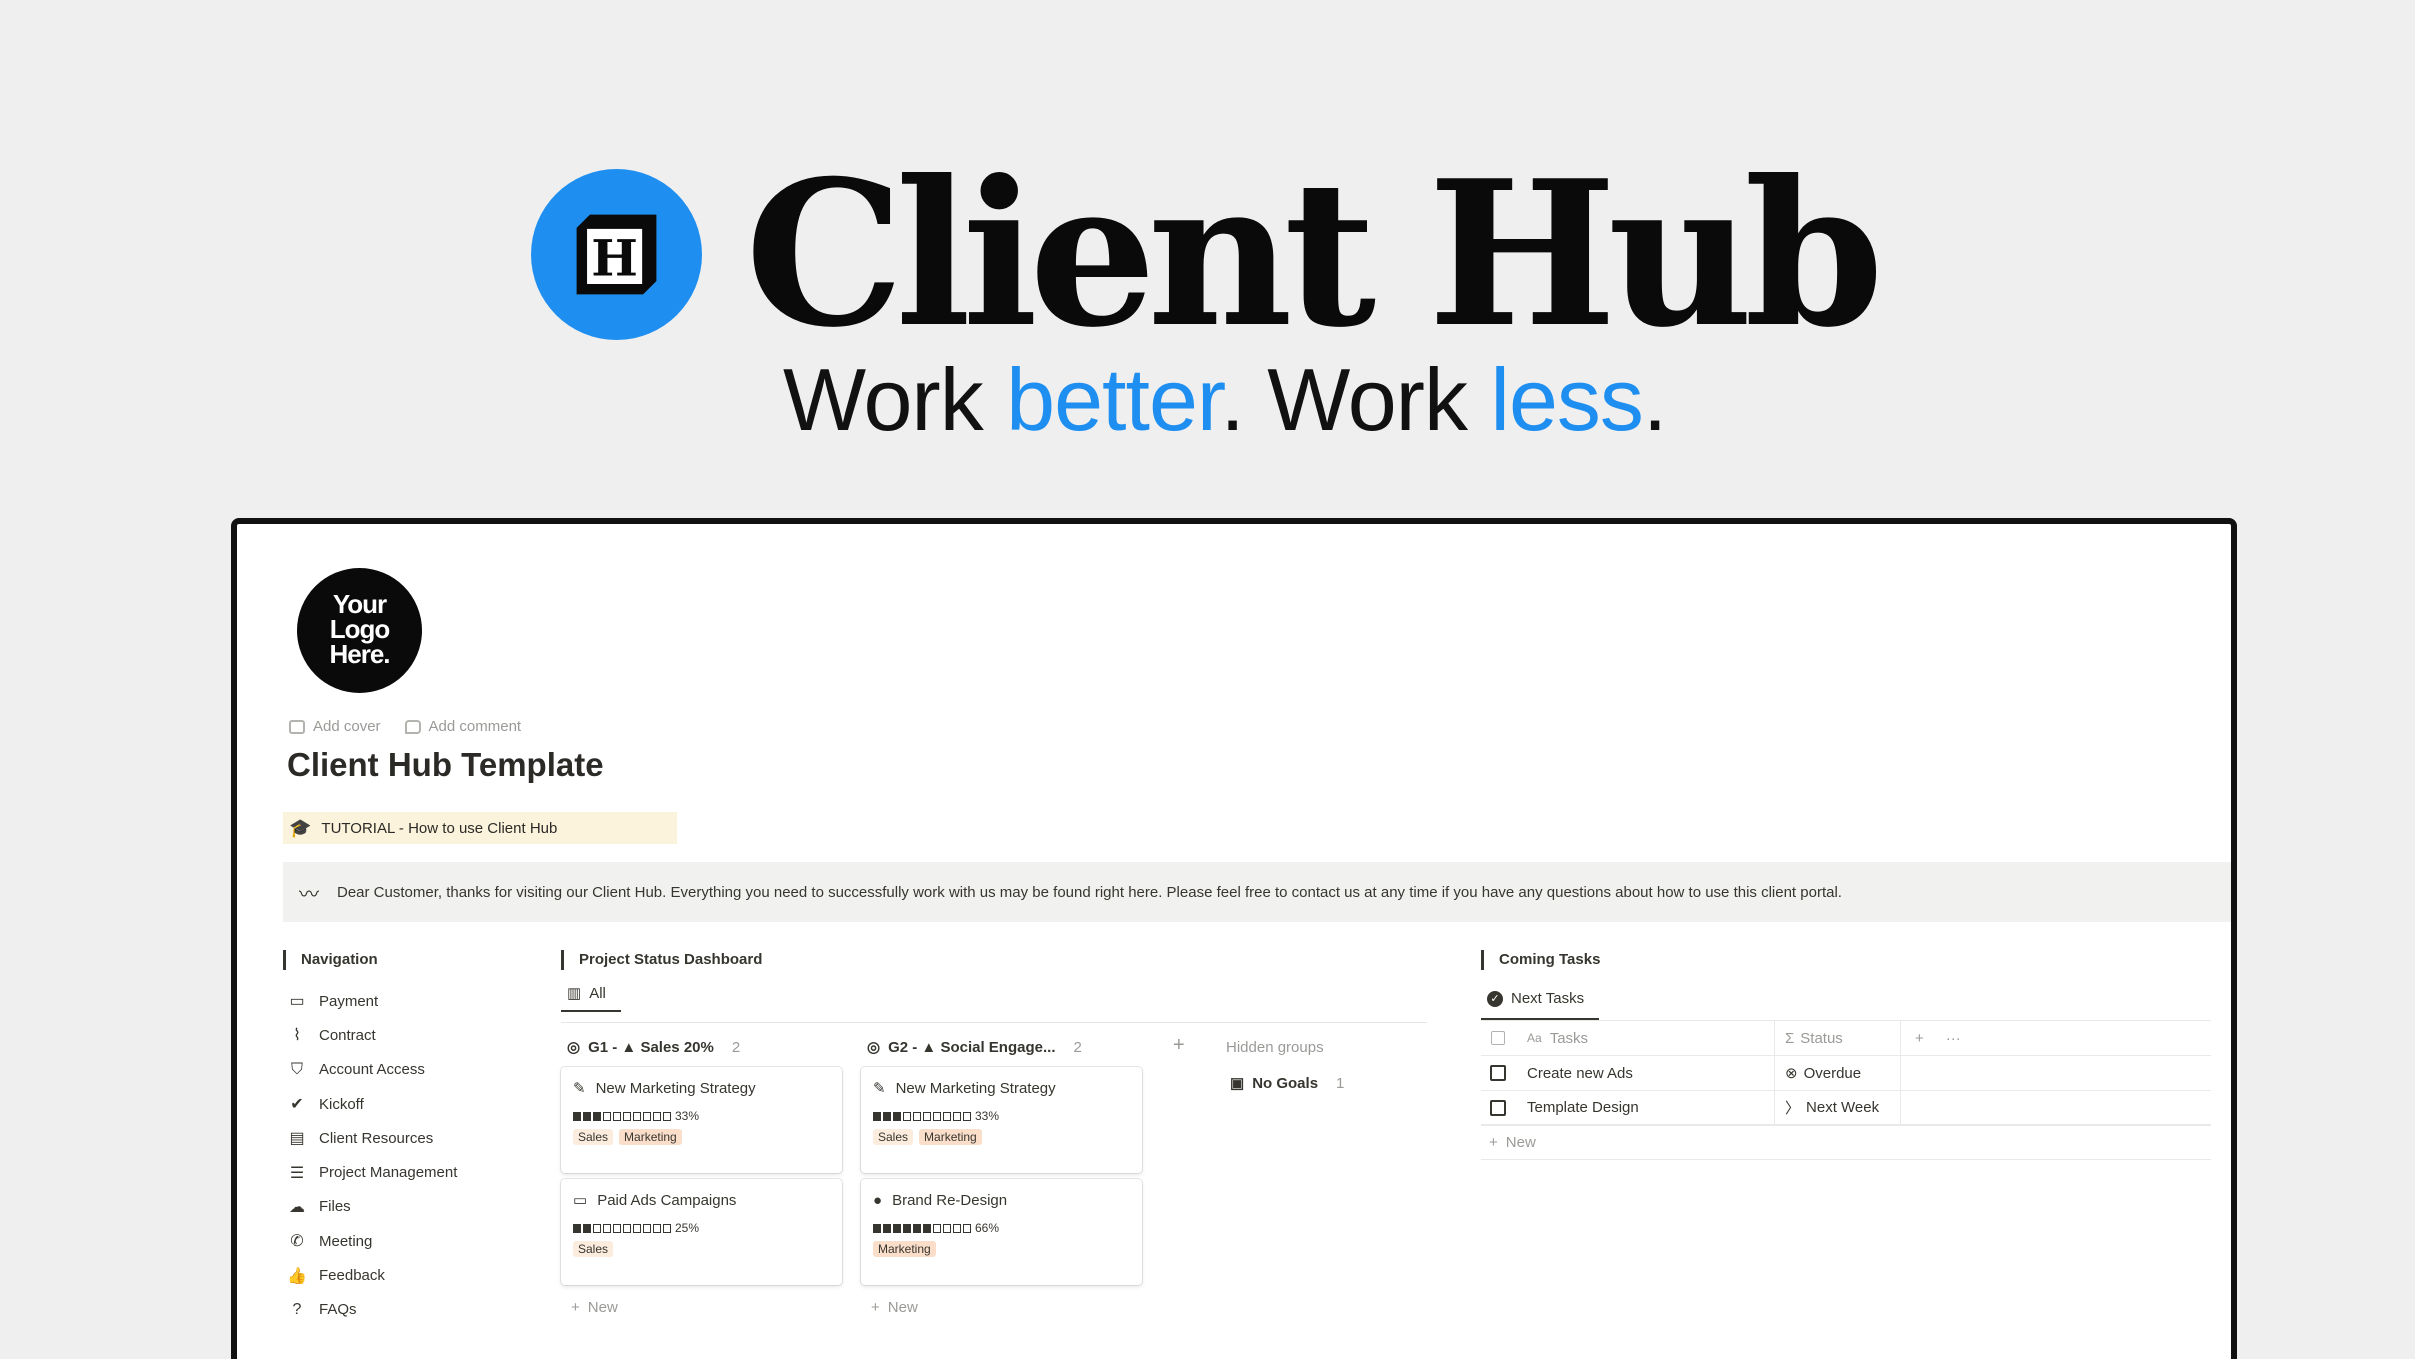 The height and width of the screenshot is (1359, 2415). Describe the element at coordinates (653, 1047) in the screenshot. I see `group-header: ◎ G1 - ▲ Sales 20% 2` at that location.